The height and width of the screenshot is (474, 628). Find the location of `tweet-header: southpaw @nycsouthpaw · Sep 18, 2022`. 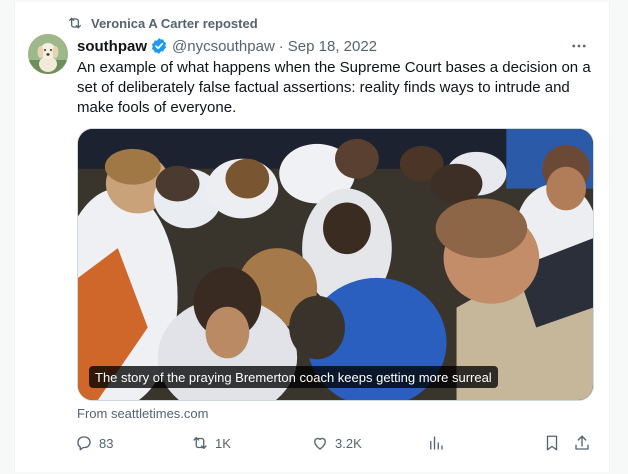

tweet-header: southpaw @nycsouthpaw · Sep 18, 2022 is located at coordinates (227, 46).